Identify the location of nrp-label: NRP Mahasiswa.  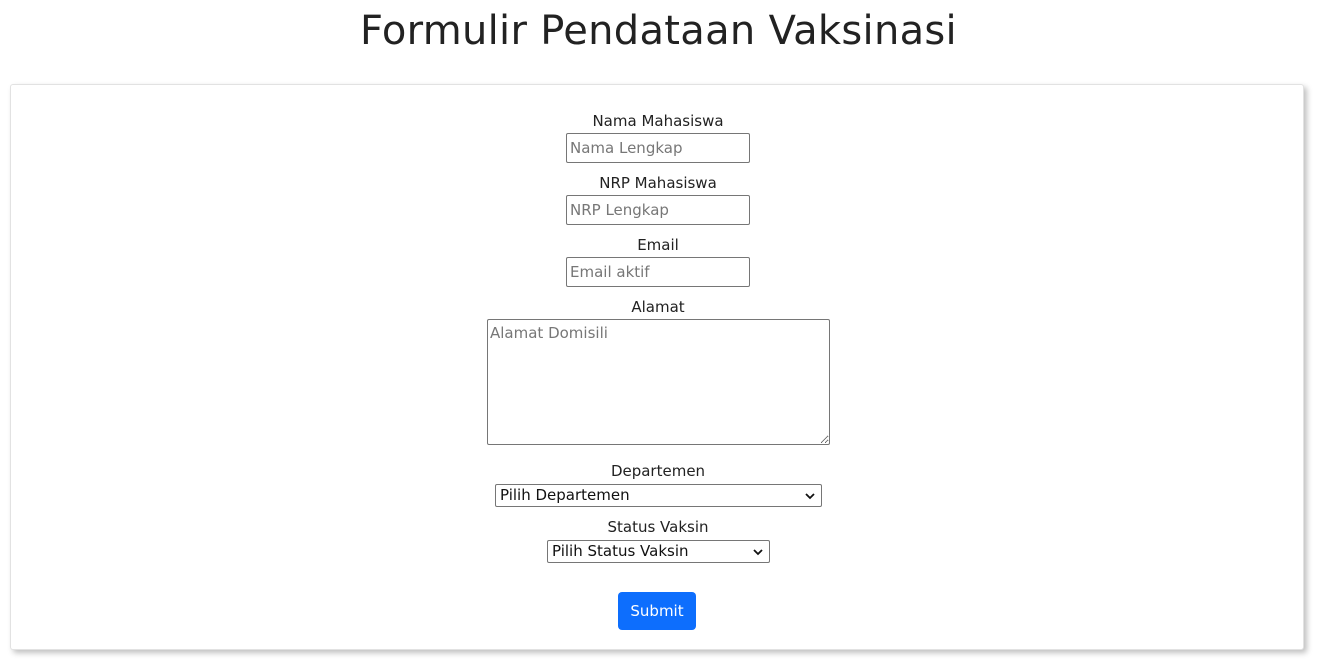
(658, 183).